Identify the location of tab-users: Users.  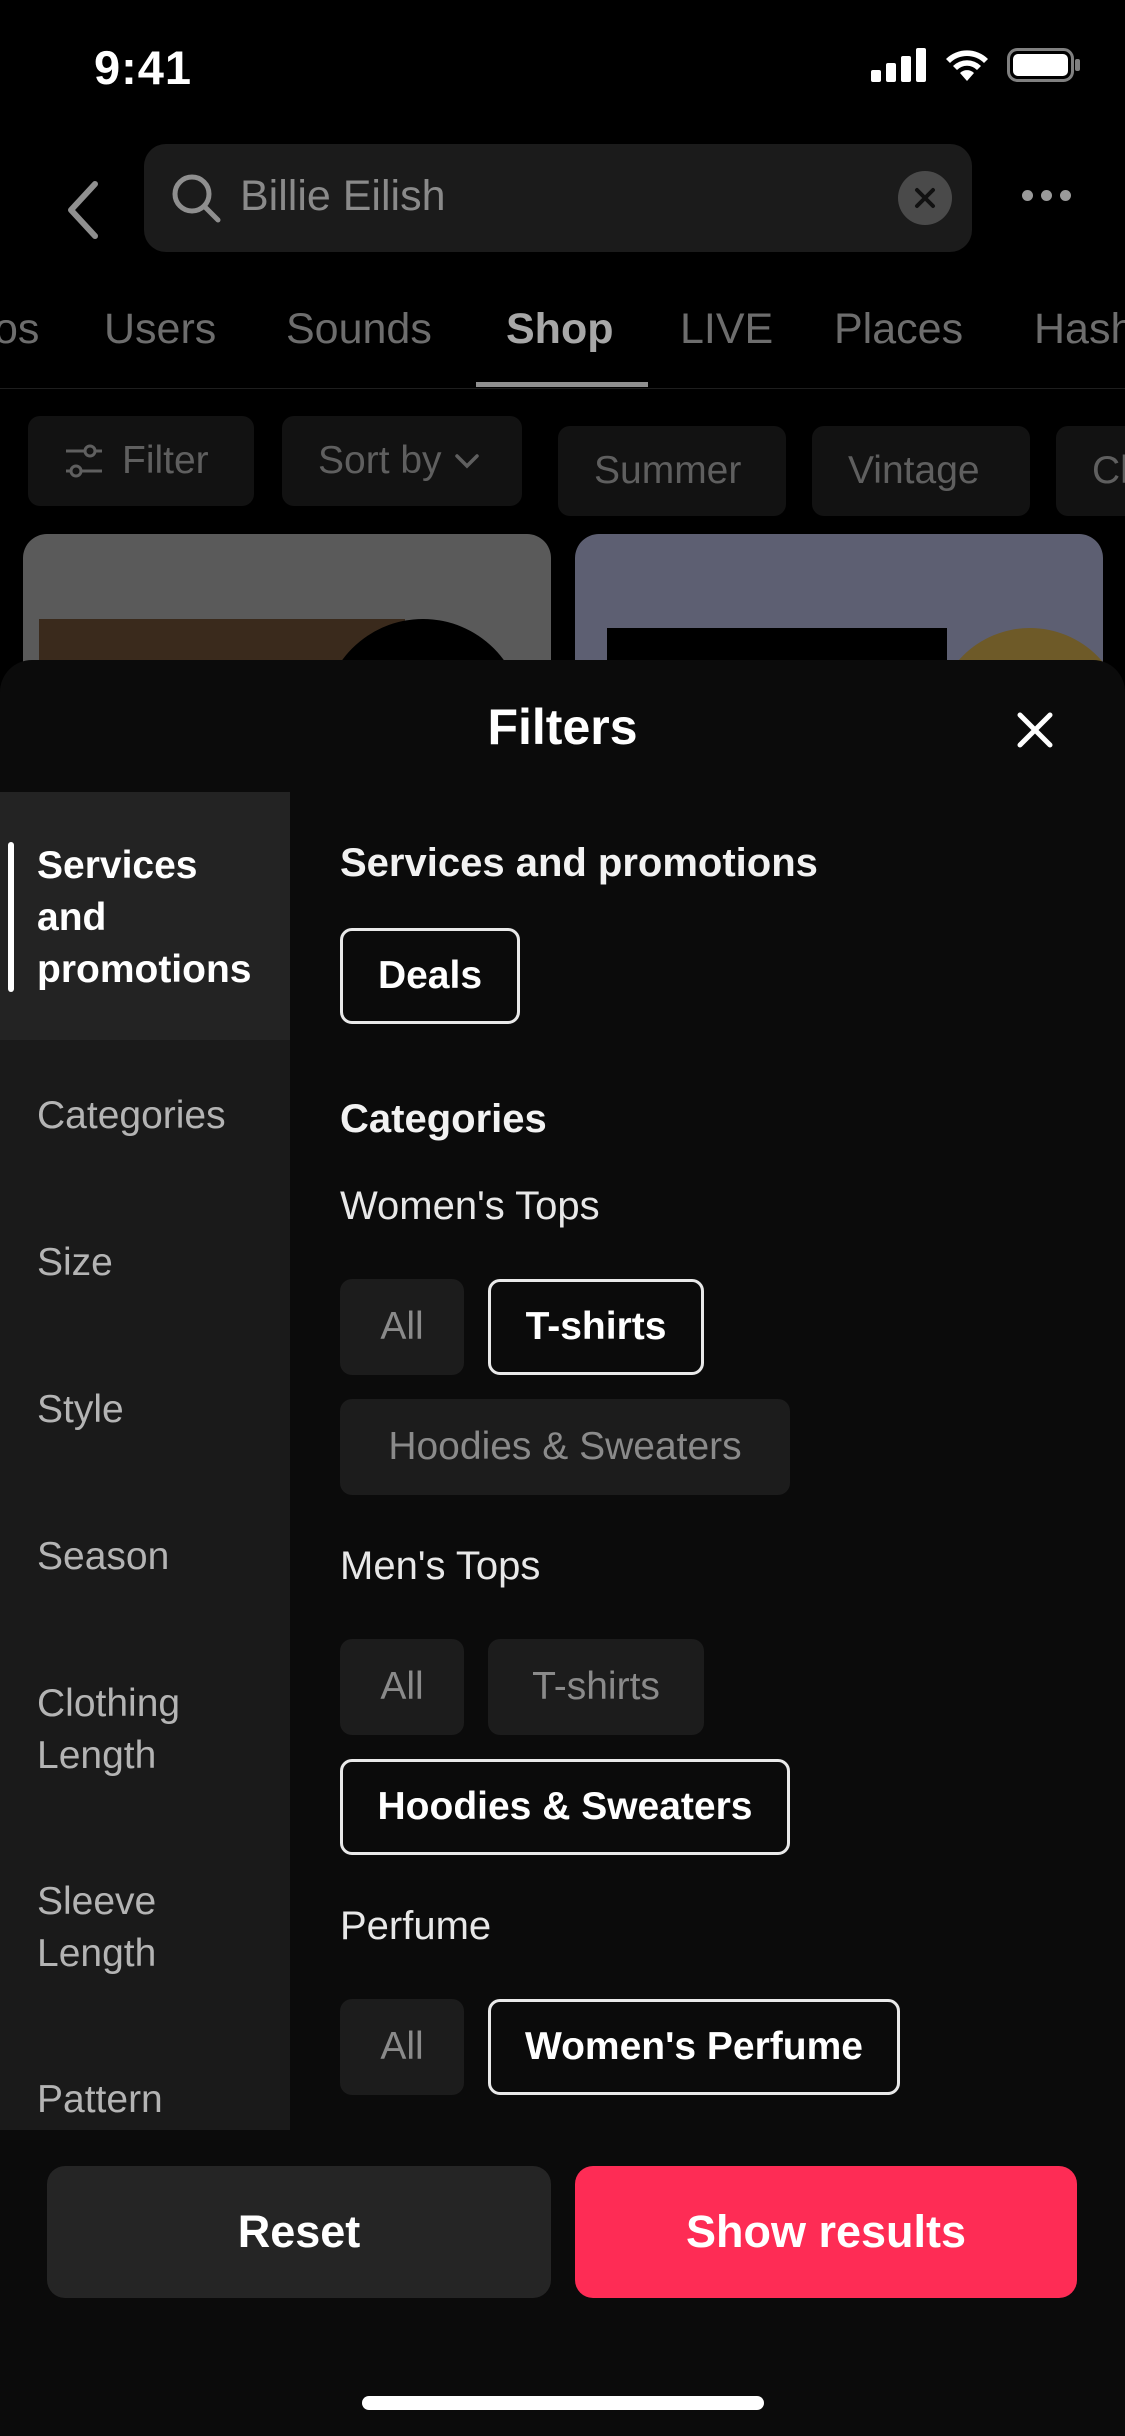
(160, 329).